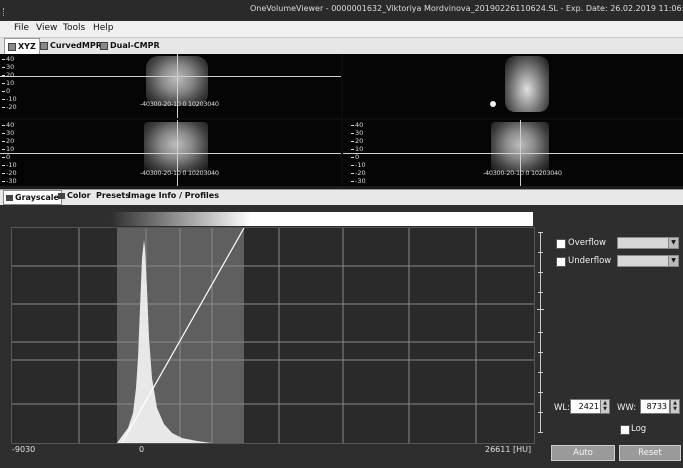 The width and height of the screenshot is (683, 468). Describe the element at coordinates (37, 197) in the screenshot. I see `tab-grayscale-label: Grayscale` at that location.